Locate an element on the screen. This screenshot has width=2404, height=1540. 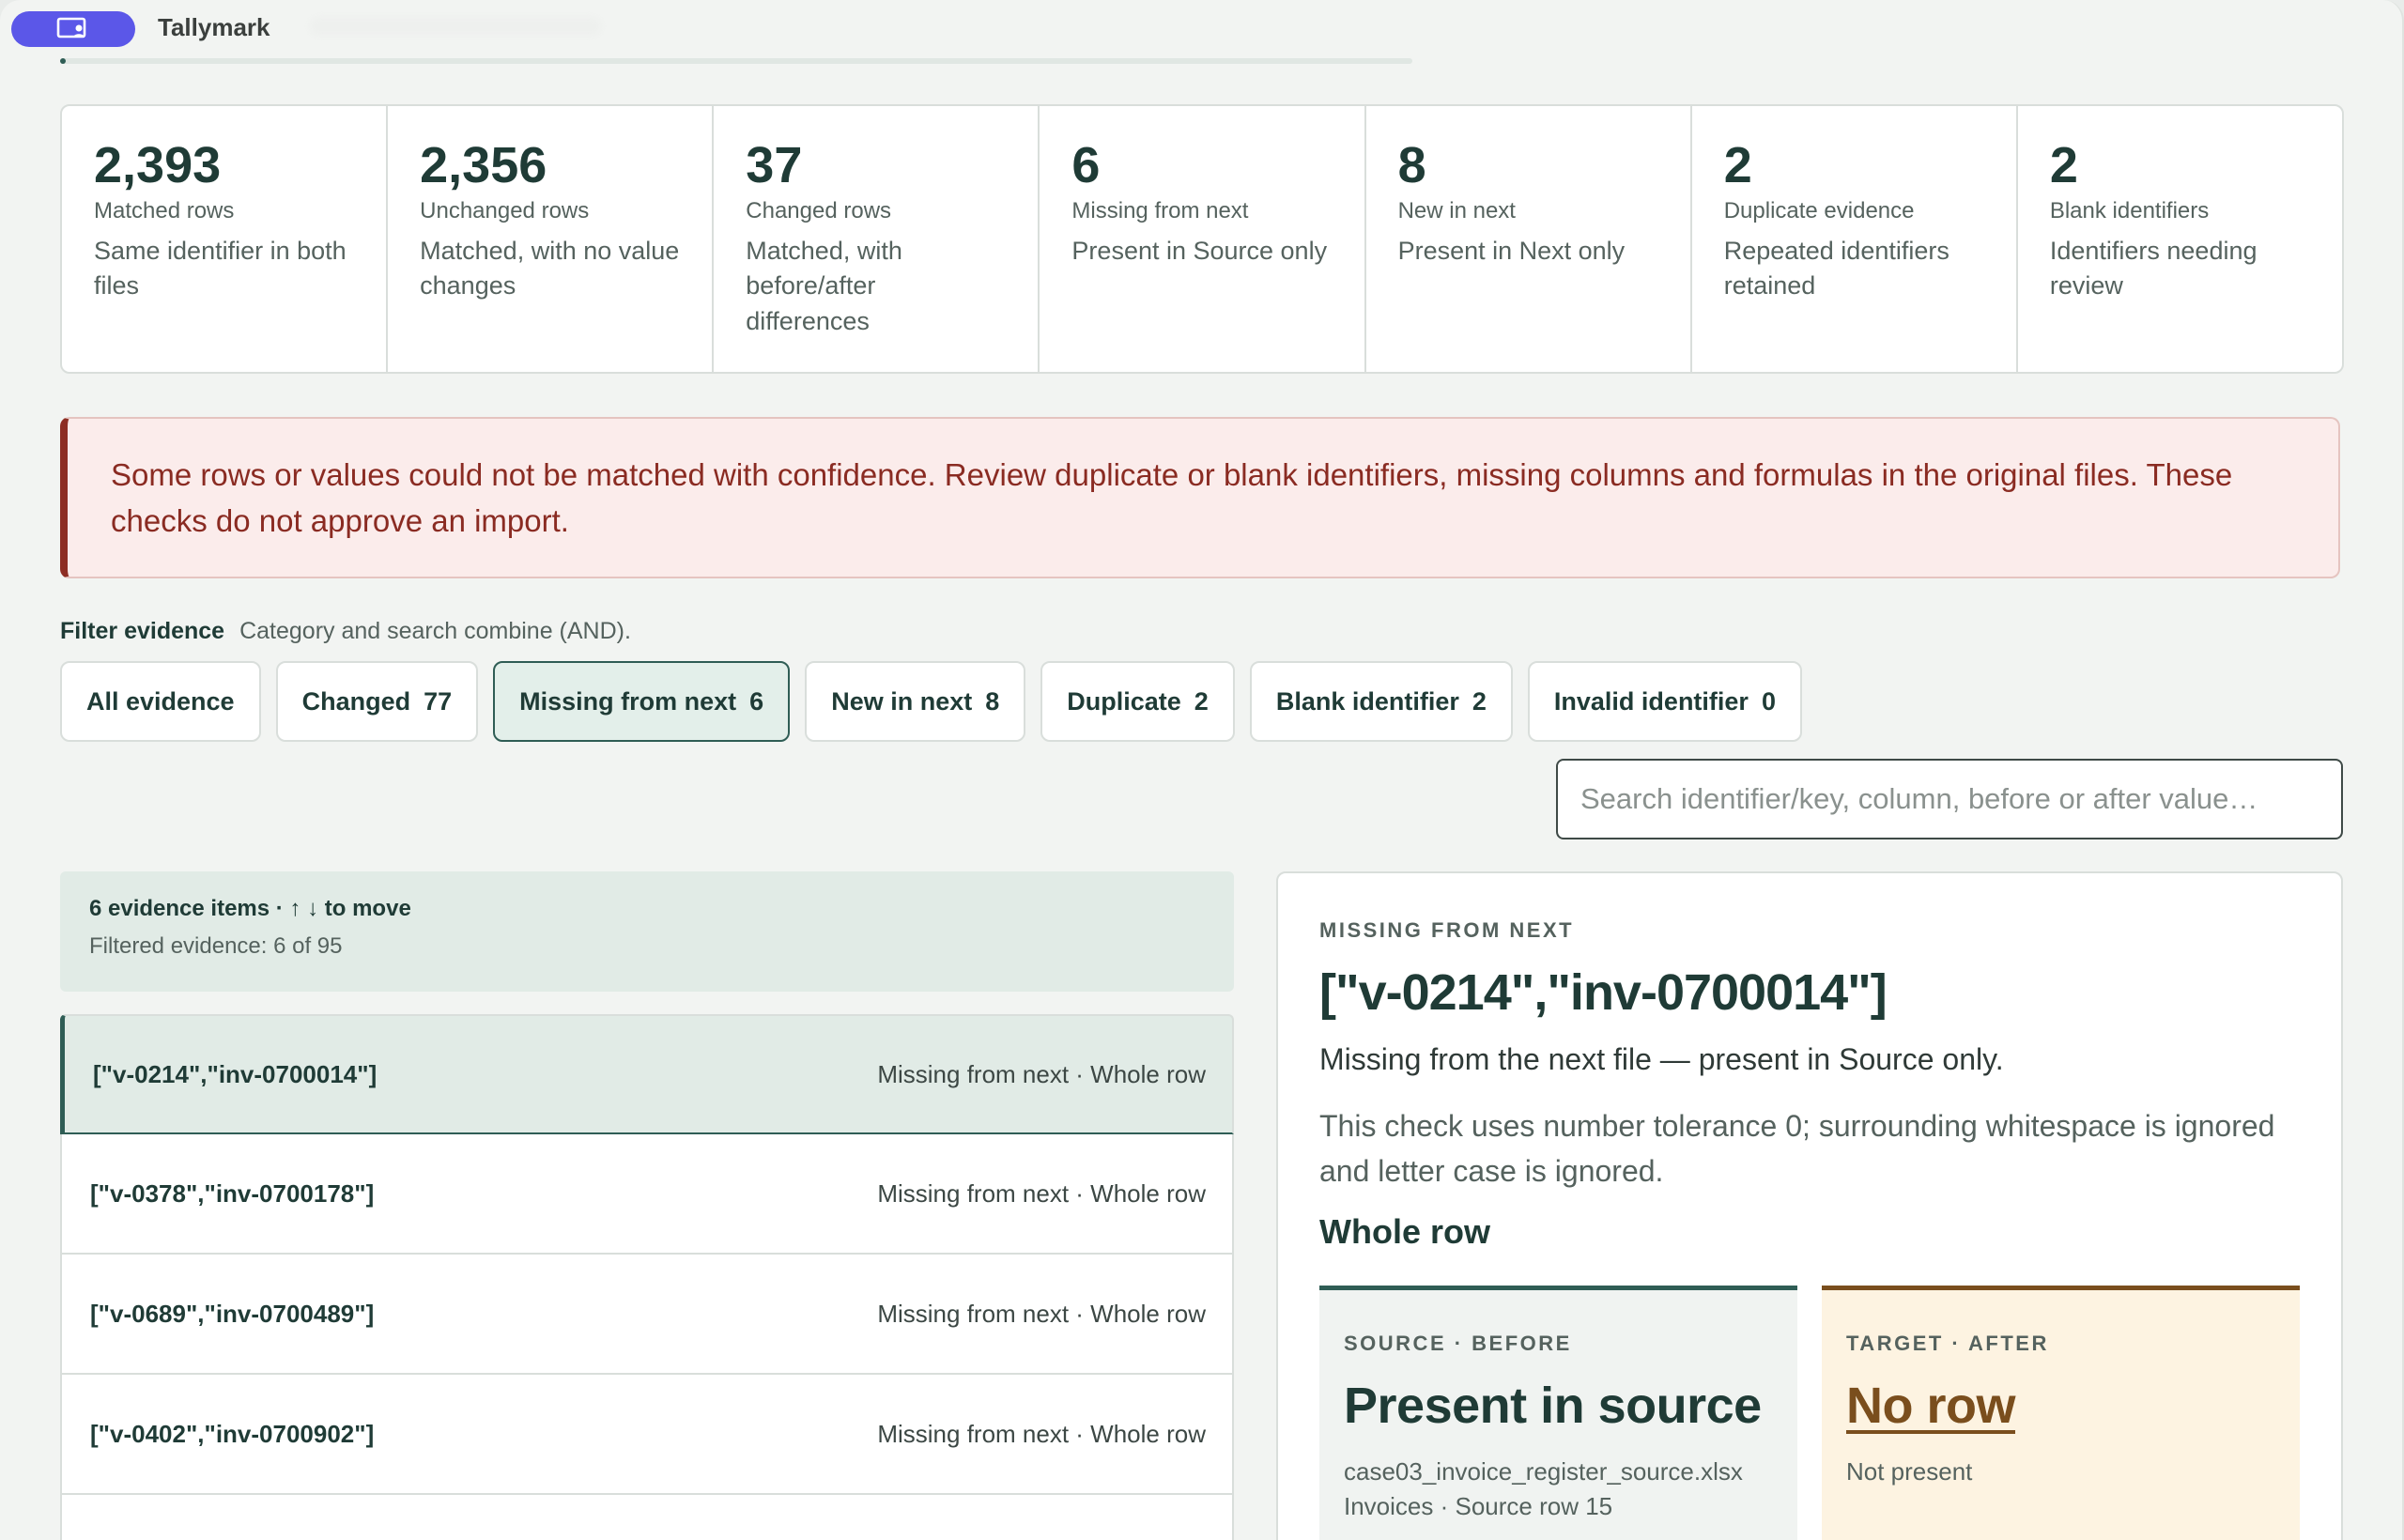
screen-user-icon is located at coordinates (71, 27).